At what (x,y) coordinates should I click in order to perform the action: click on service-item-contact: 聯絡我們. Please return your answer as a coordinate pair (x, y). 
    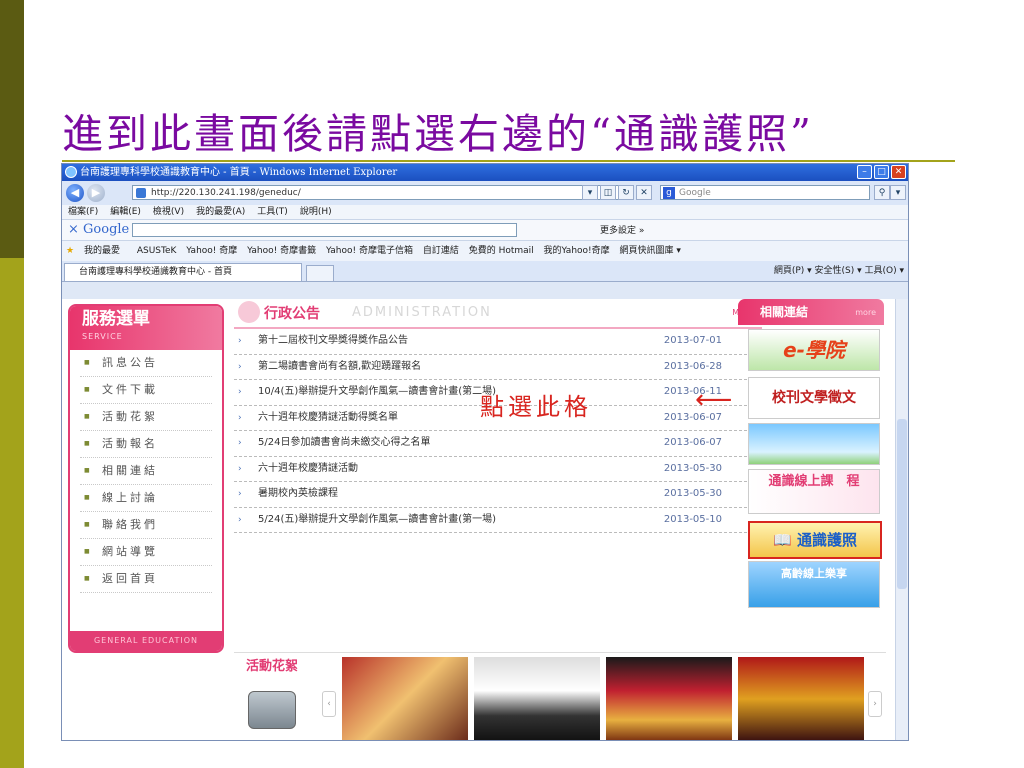
    Looking at the image, I should click on (146, 525).